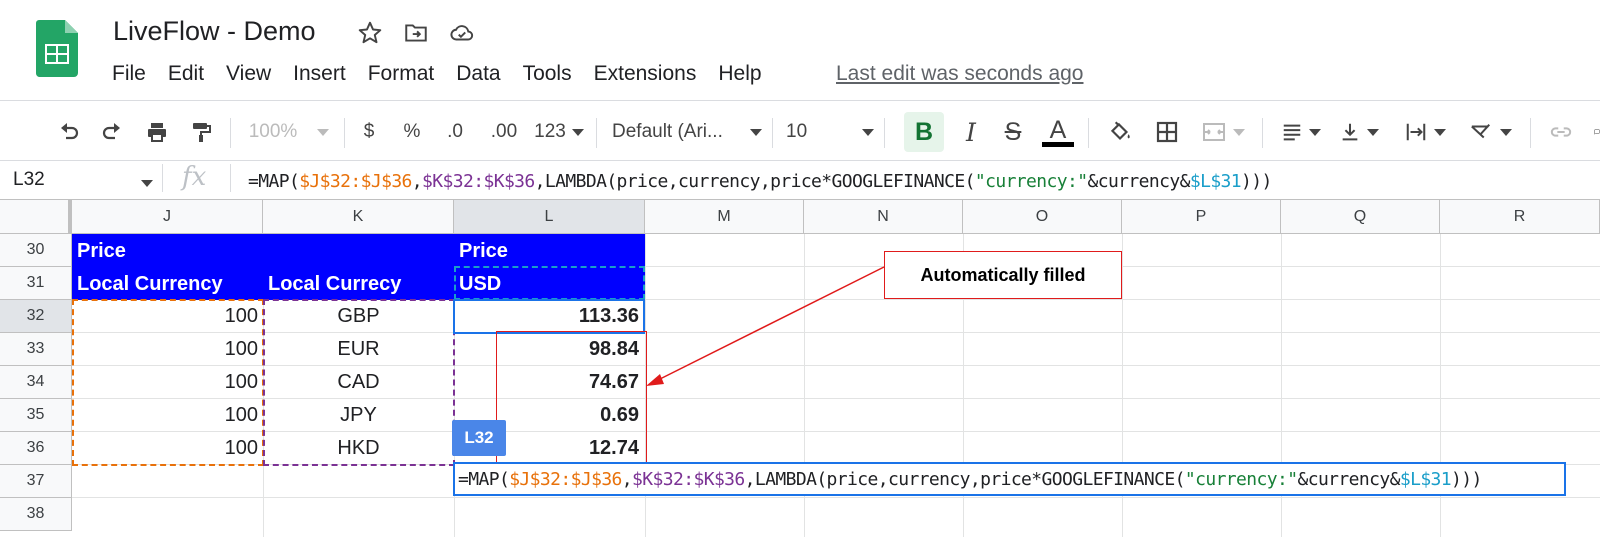  What do you see at coordinates (401, 74) in the screenshot?
I see `menu-format: Format` at bounding box center [401, 74].